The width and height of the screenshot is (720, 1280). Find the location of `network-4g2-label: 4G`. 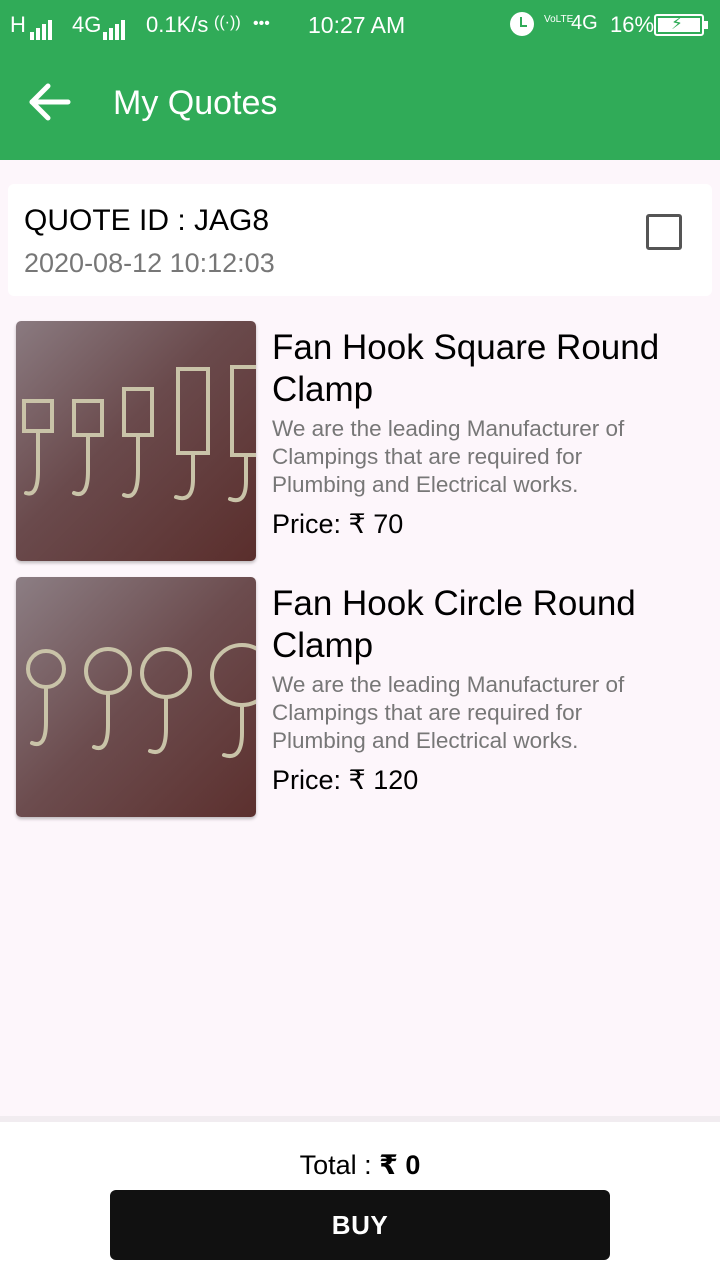

network-4g2-label: 4G is located at coordinates (584, 23).